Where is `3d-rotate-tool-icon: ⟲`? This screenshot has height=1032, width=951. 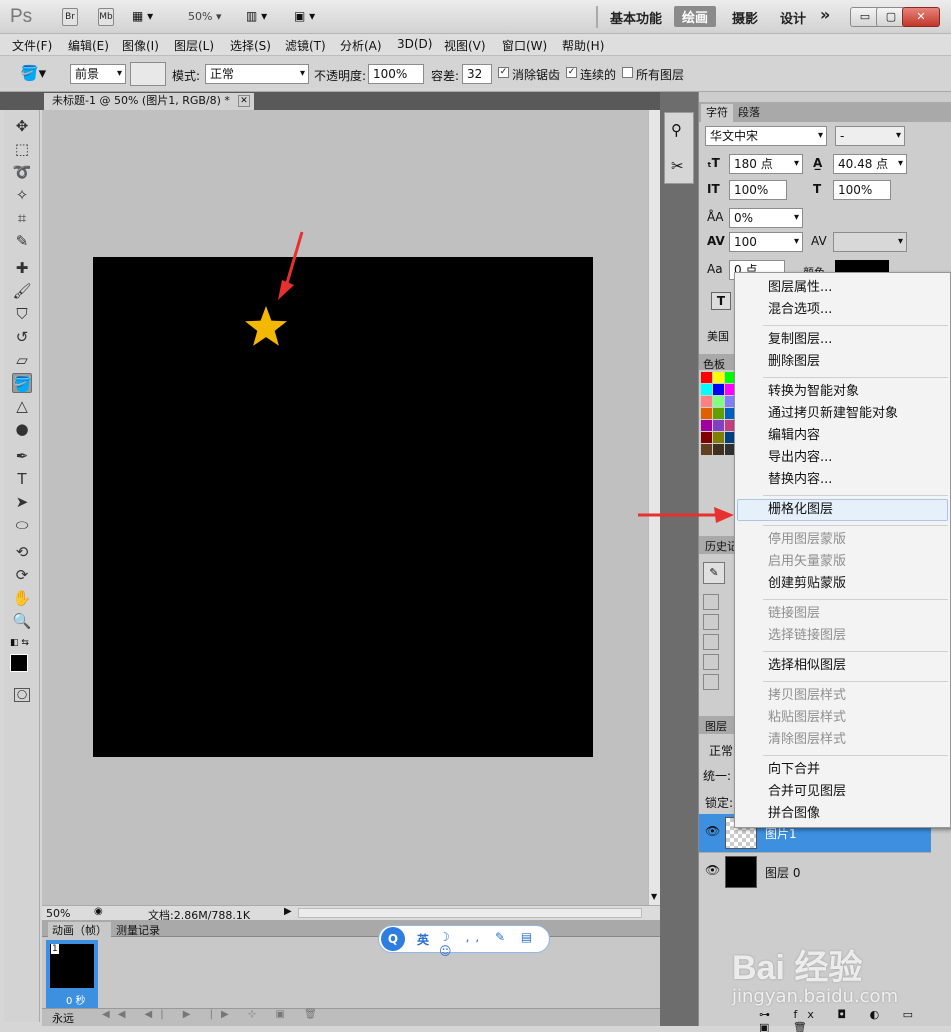 3d-rotate-tool-icon: ⟲ is located at coordinates (22, 552).